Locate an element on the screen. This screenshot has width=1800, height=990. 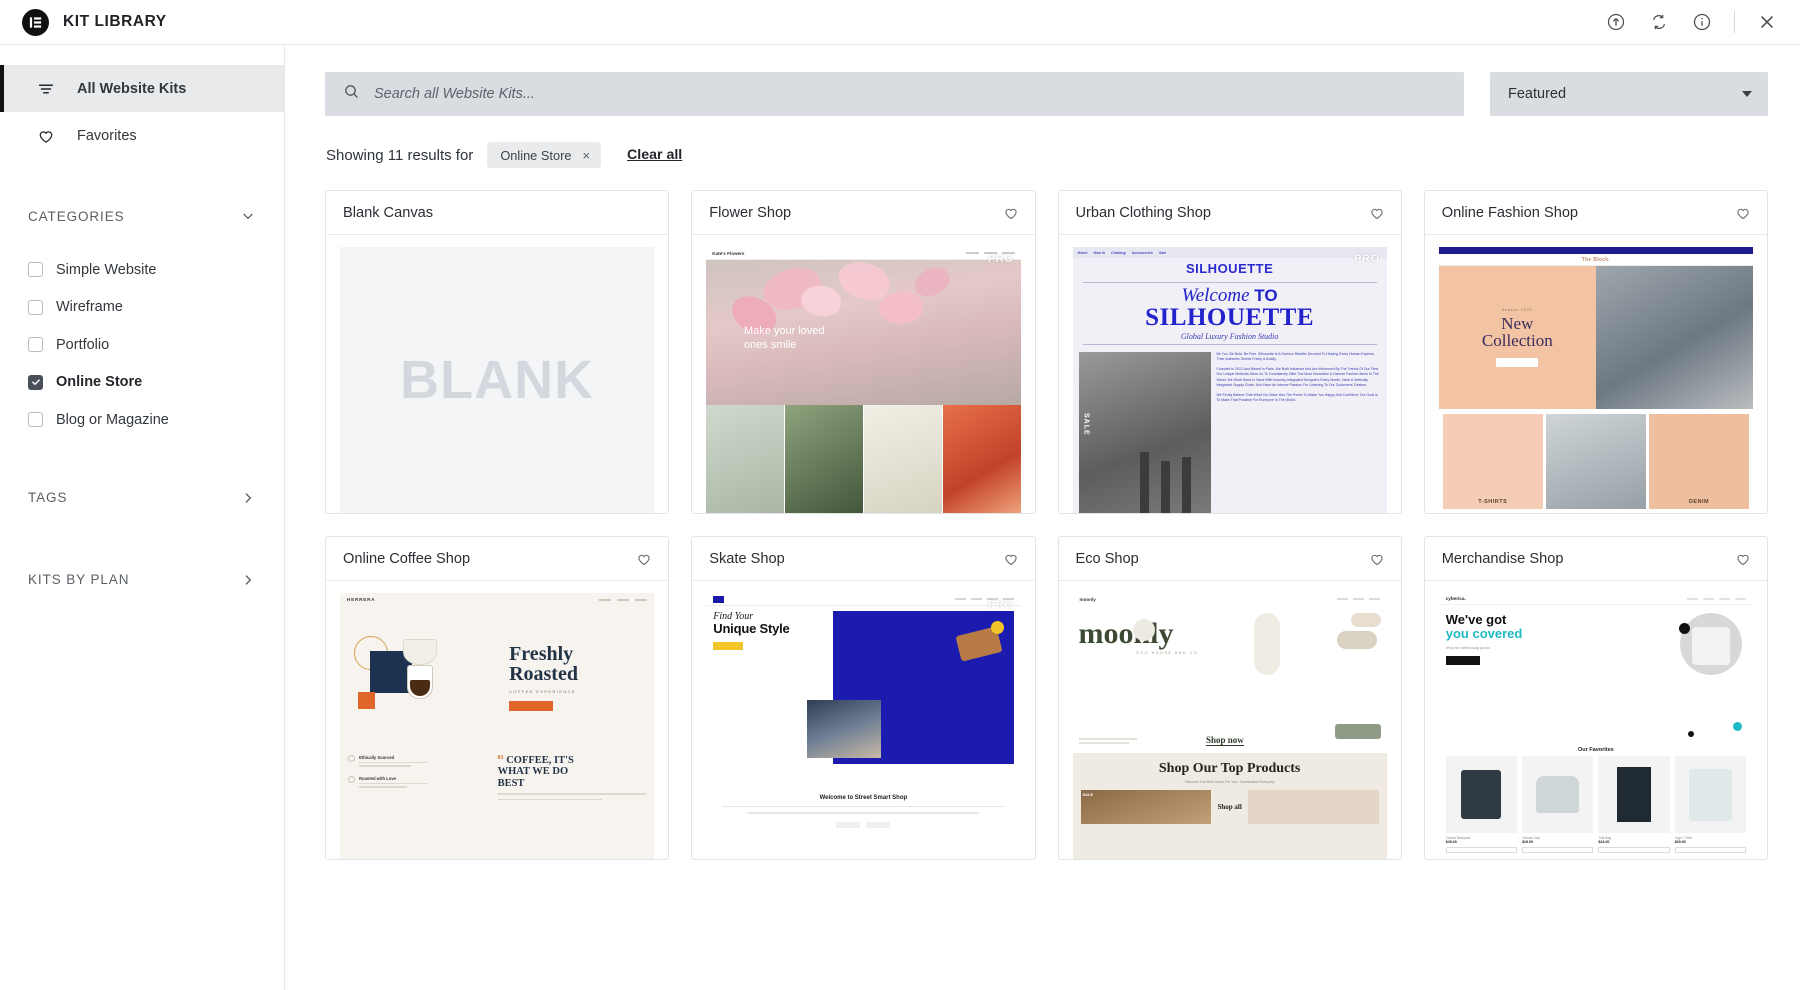
thumb-tagline-lines is located at coordinates (1107, 742).